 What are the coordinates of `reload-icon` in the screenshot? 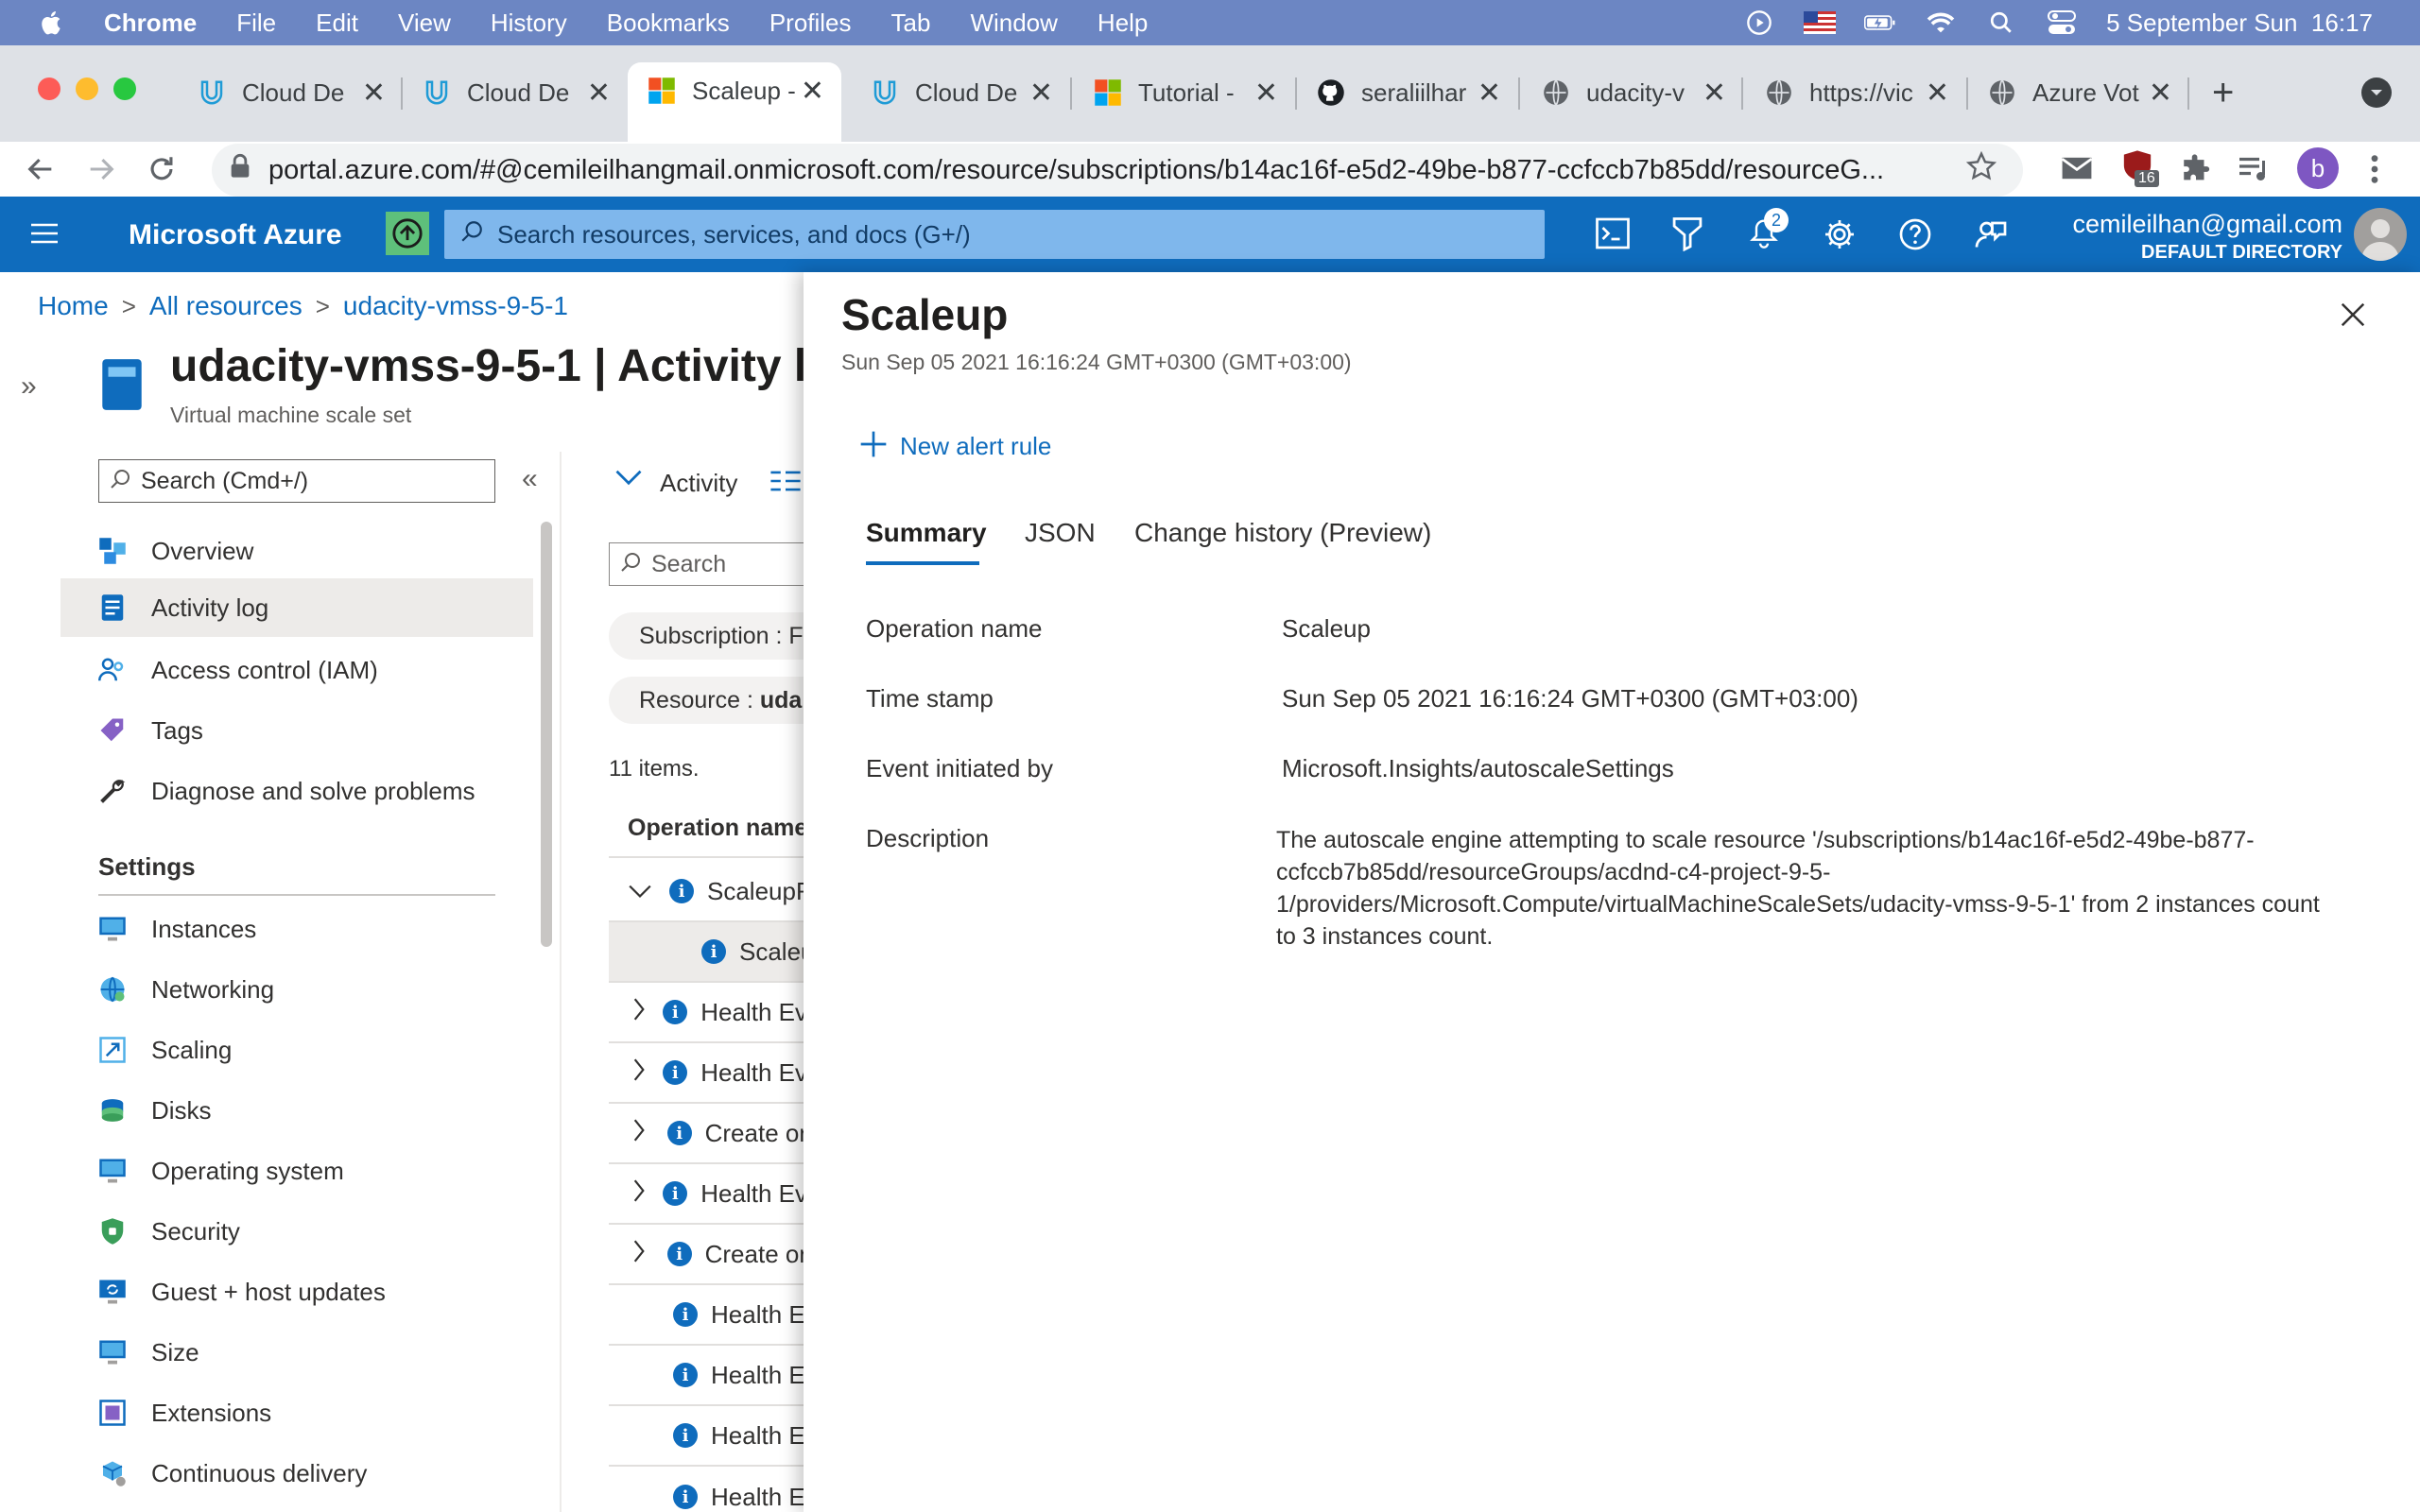 It's located at (162, 171).